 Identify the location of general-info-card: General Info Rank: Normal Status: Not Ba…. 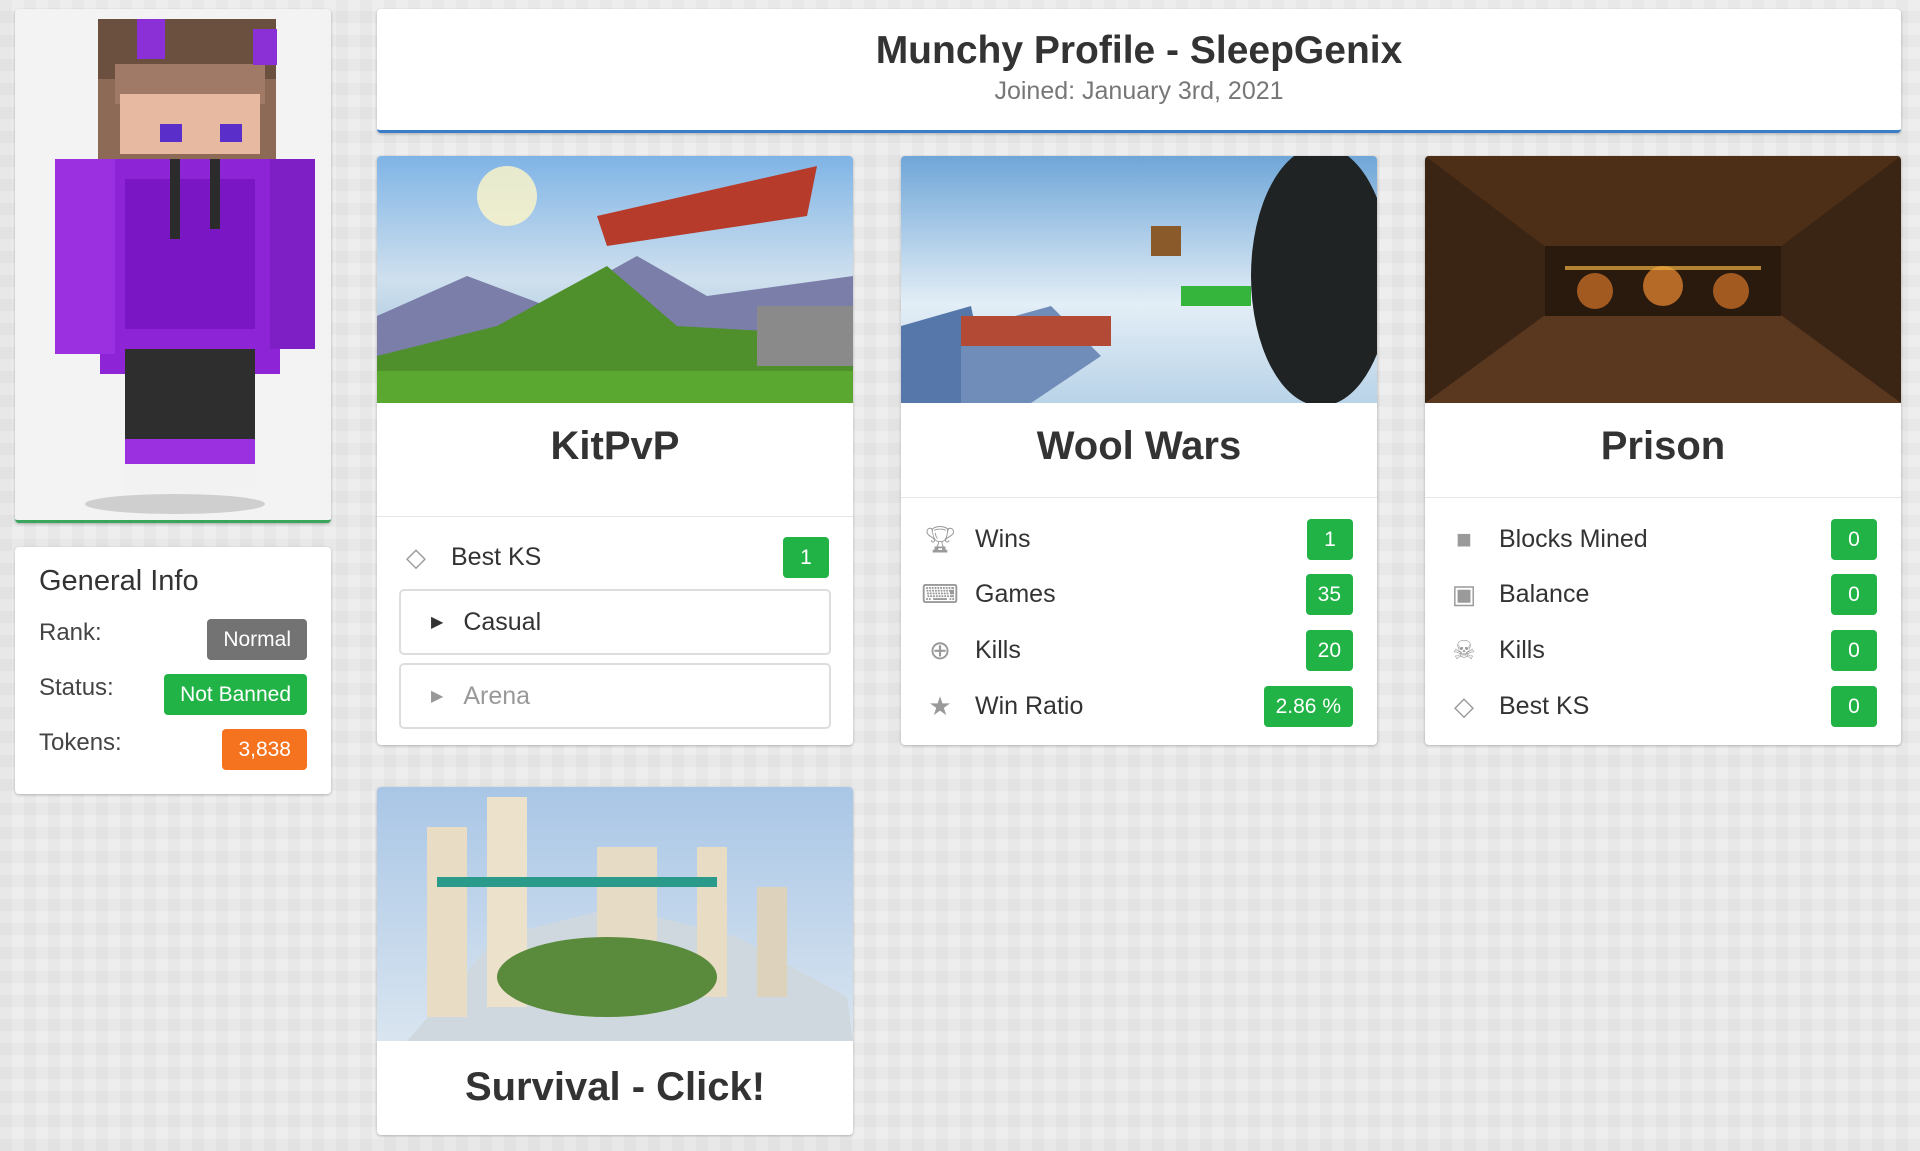
(173, 670).